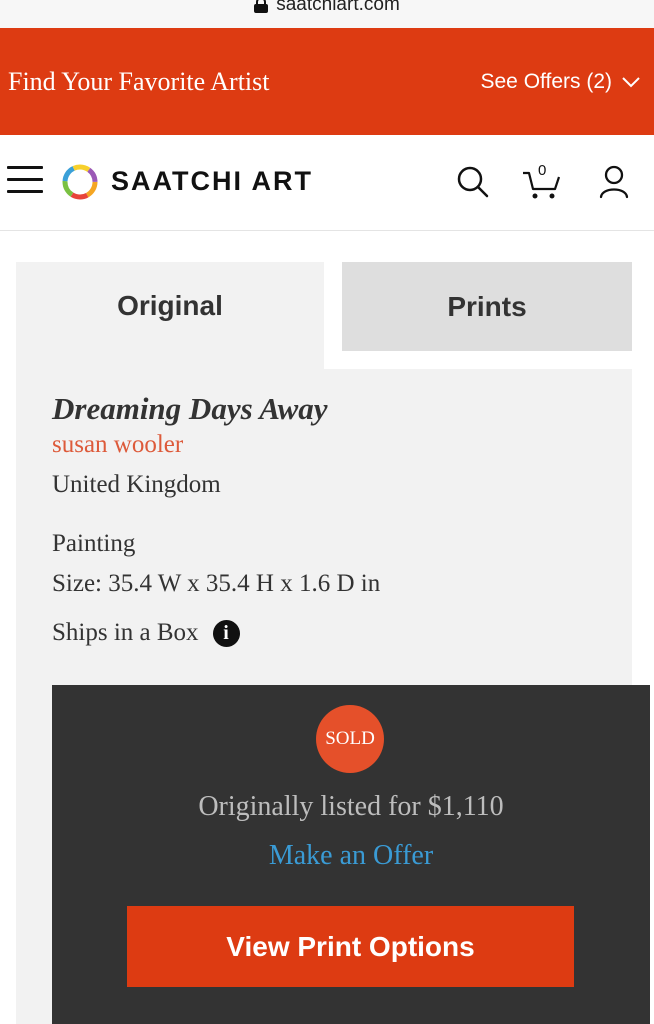  What do you see at coordinates (94, 543) in the screenshot?
I see `artwork-medium: Painting` at bounding box center [94, 543].